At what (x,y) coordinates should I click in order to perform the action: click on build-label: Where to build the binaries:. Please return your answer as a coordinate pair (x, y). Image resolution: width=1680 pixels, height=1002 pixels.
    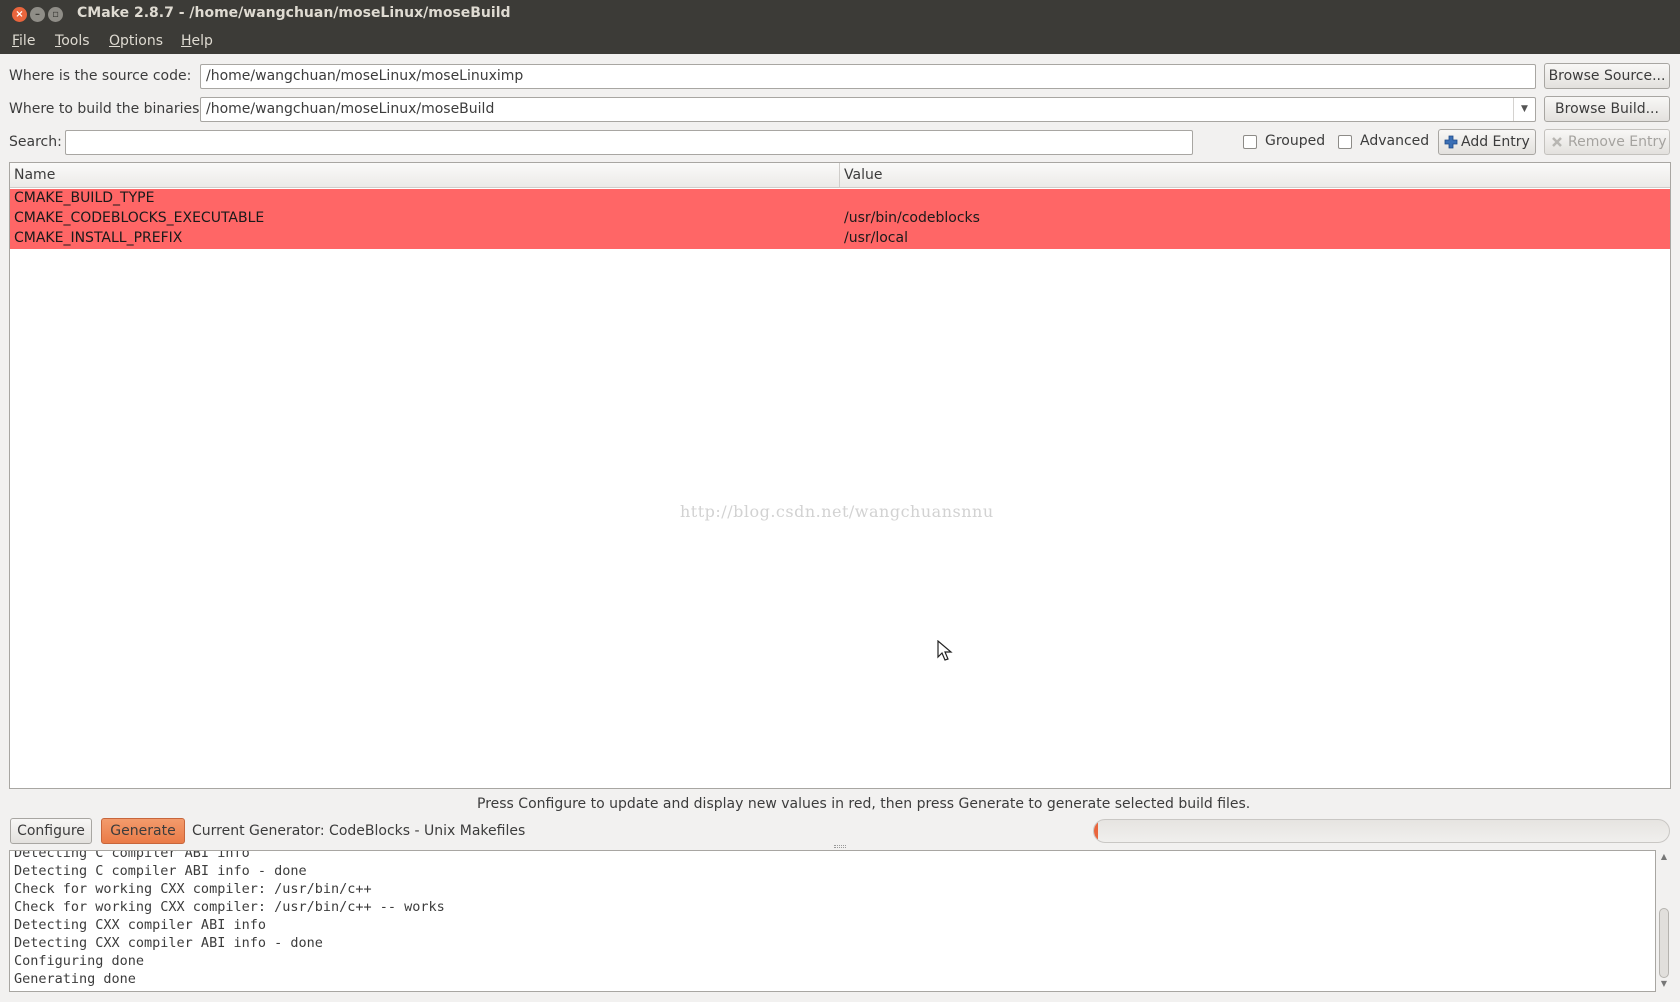
    Looking at the image, I should click on (107, 109).